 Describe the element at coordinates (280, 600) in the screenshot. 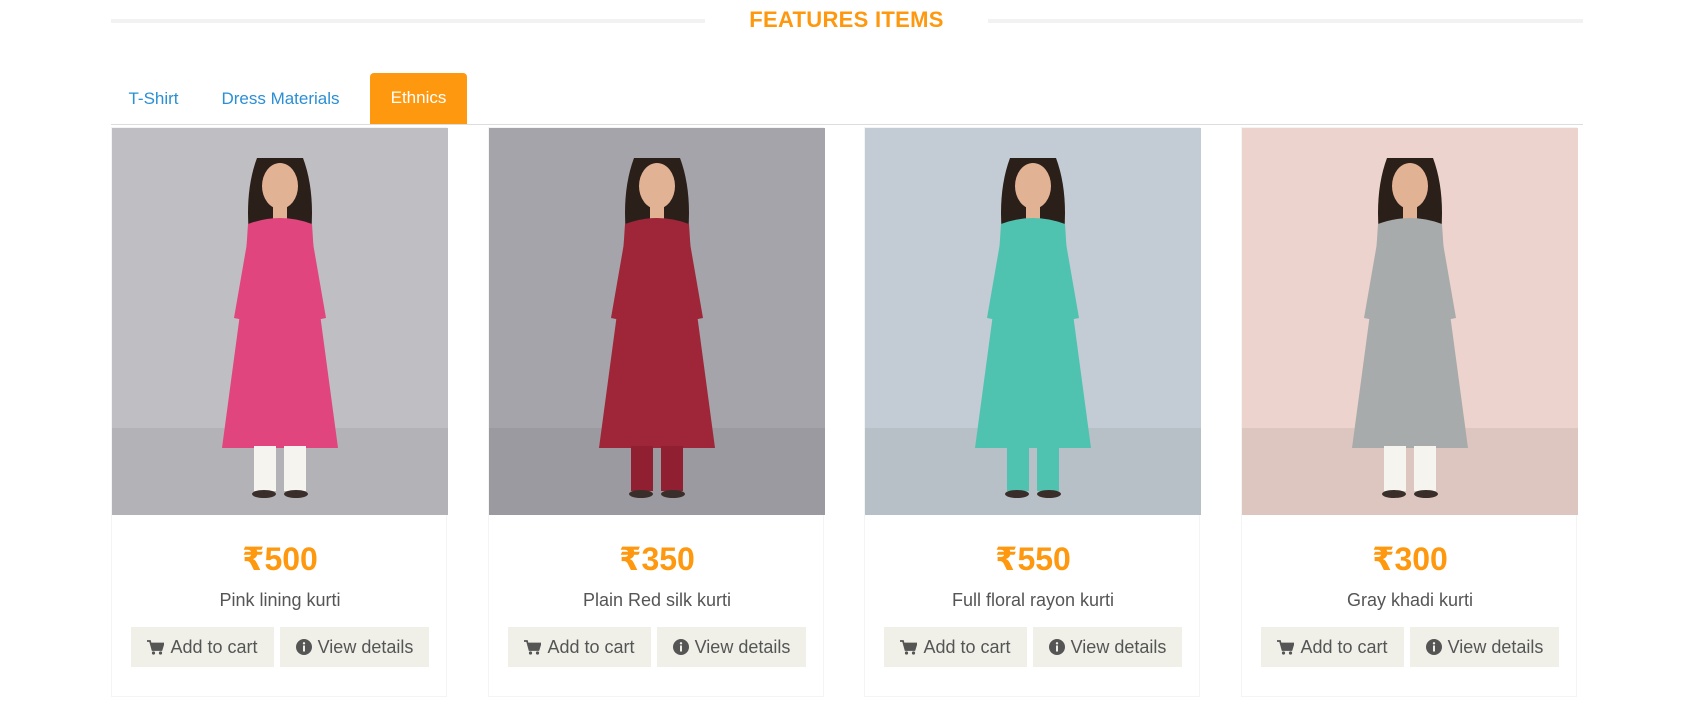

I see `product-name: Pink lining kurti` at that location.